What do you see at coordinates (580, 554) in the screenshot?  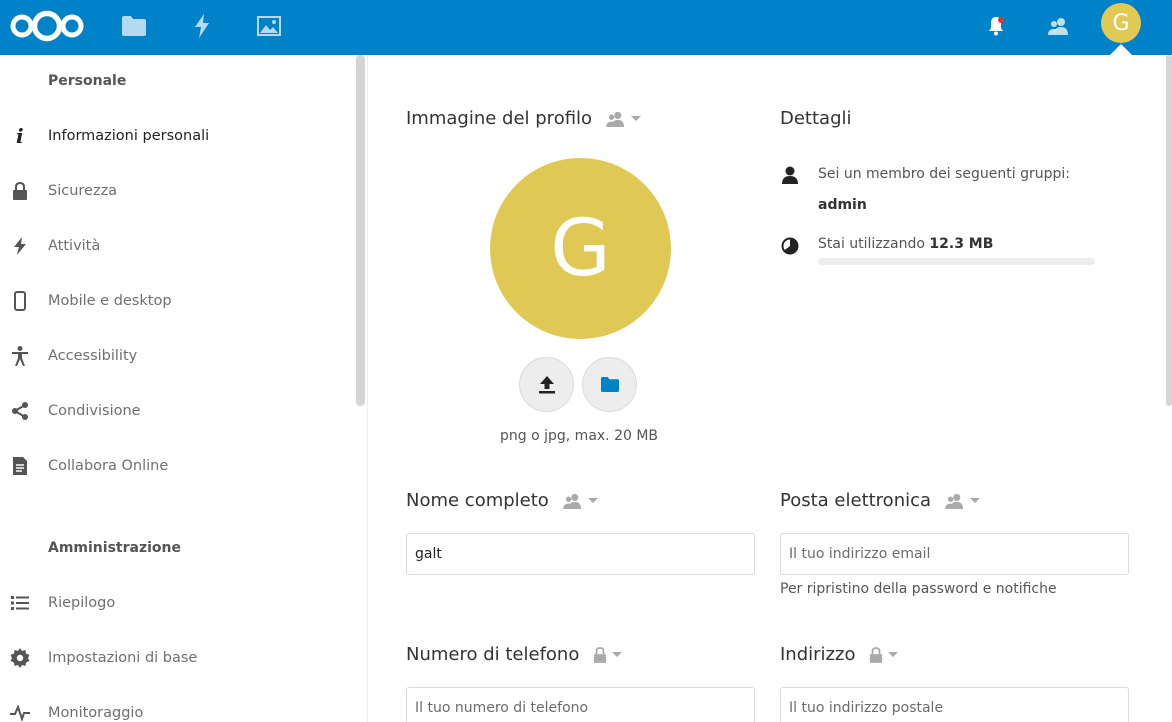 I see `full-name-input` at bounding box center [580, 554].